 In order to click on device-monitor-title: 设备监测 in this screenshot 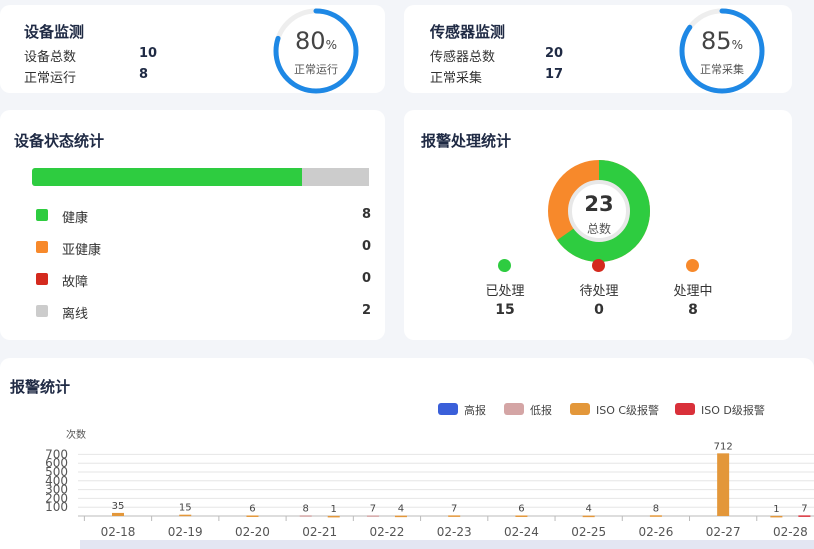, I will do `click(54, 32)`.